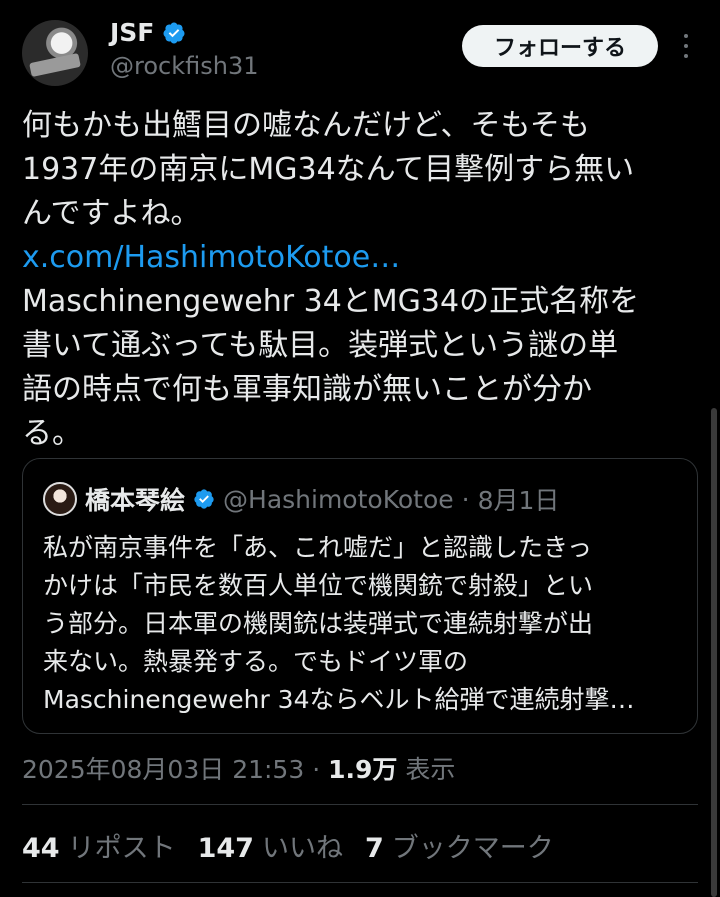 This screenshot has width=720, height=897. I want to click on scrollbar, so click(714, 652).